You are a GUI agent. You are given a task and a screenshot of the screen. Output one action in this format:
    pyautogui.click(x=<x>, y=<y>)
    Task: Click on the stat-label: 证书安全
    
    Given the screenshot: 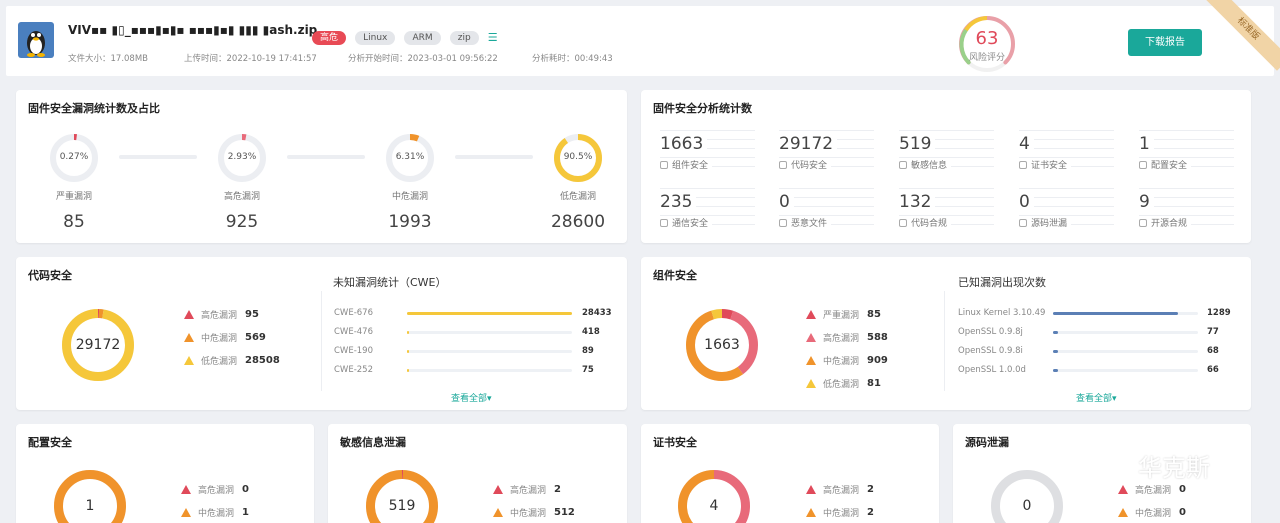 What is the action you would take?
    pyautogui.click(x=1045, y=164)
    